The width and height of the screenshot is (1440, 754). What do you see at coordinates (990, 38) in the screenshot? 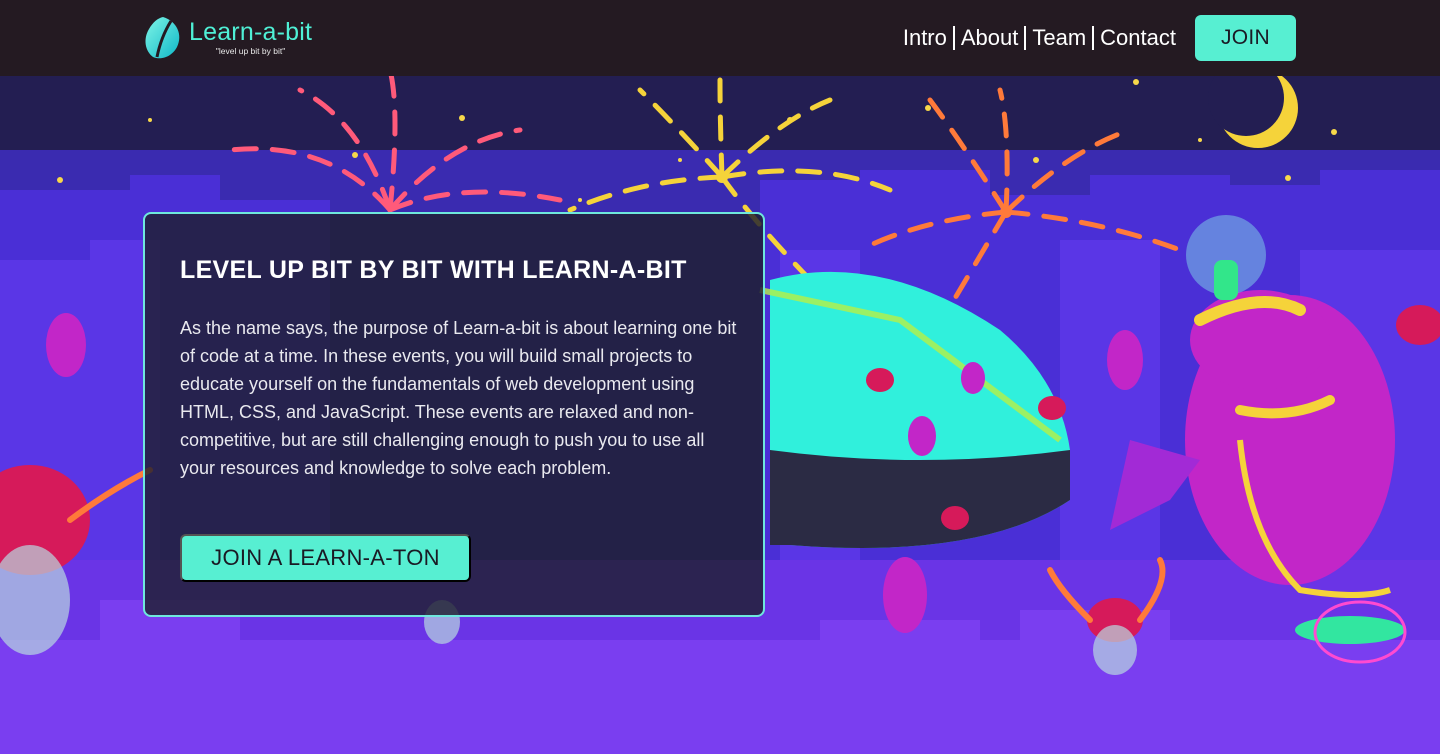
I see `nav-about-link: About` at bounding box center [990, 38].